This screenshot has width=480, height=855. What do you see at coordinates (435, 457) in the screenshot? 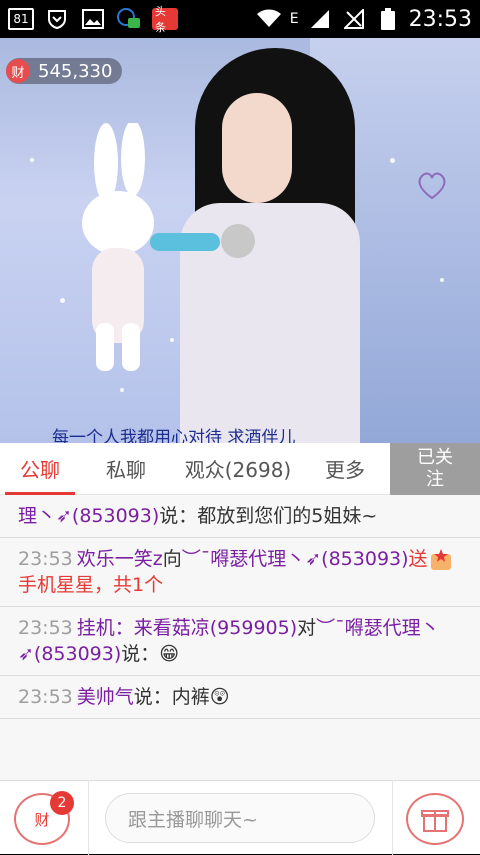
I see `follow-label-line1: 已关` at bounding box center [435, 457].